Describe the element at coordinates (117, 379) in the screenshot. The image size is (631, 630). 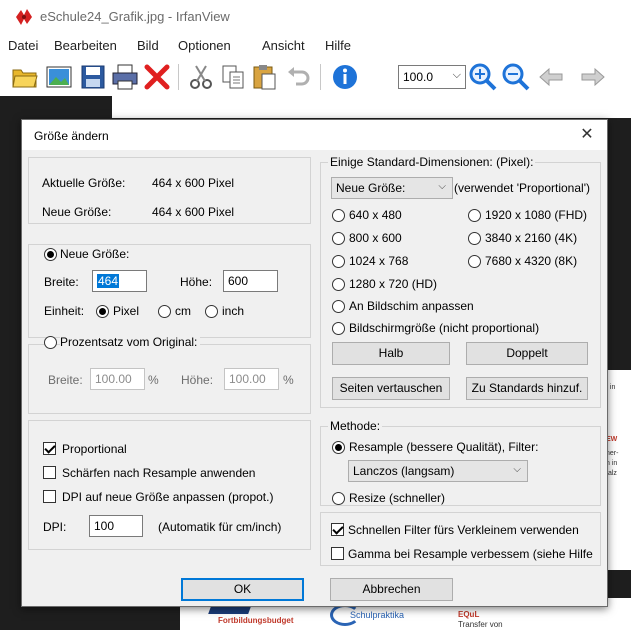
I see `percent-width-input: 100.00` at that location.